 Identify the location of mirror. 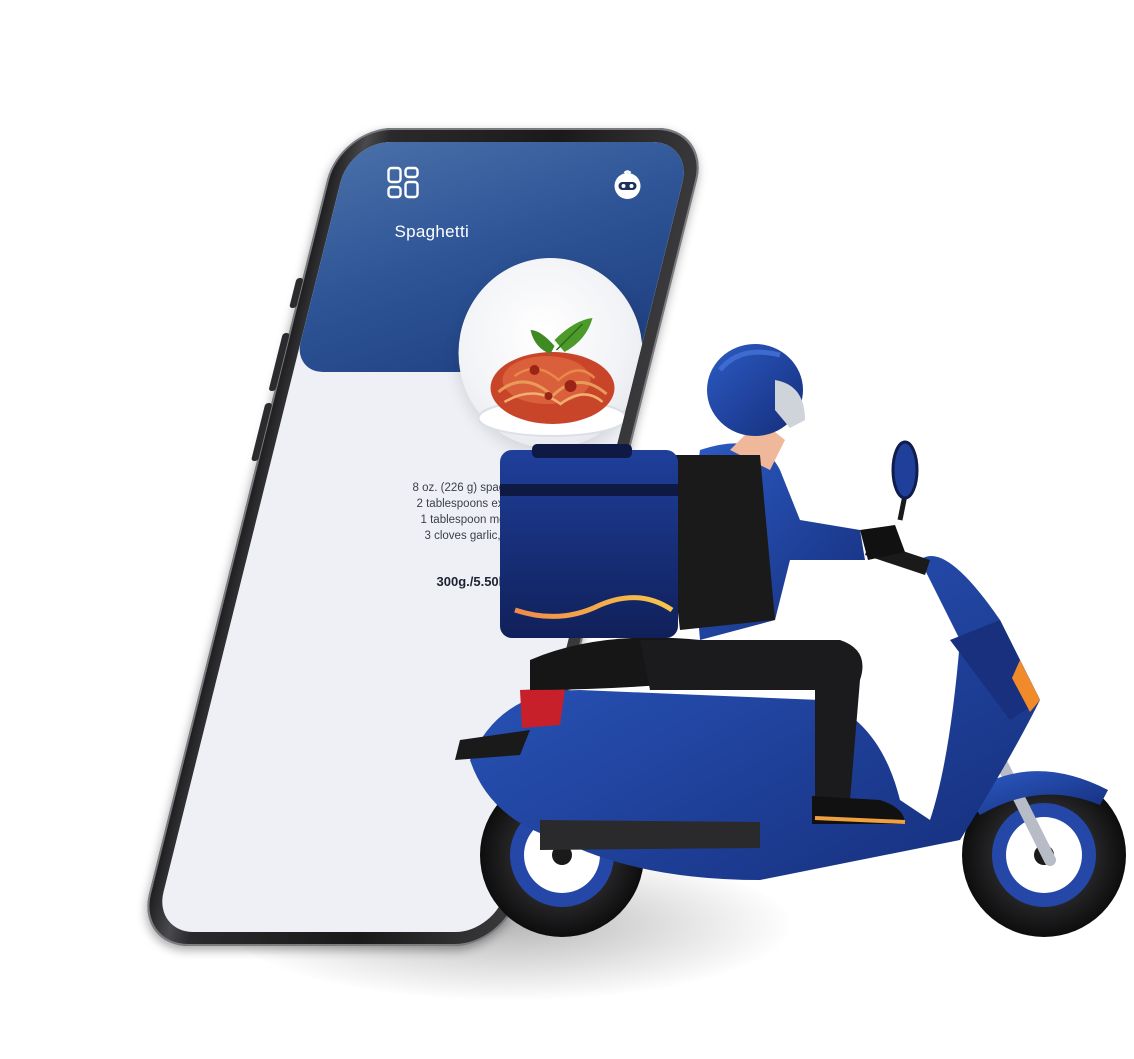
(905, 470).